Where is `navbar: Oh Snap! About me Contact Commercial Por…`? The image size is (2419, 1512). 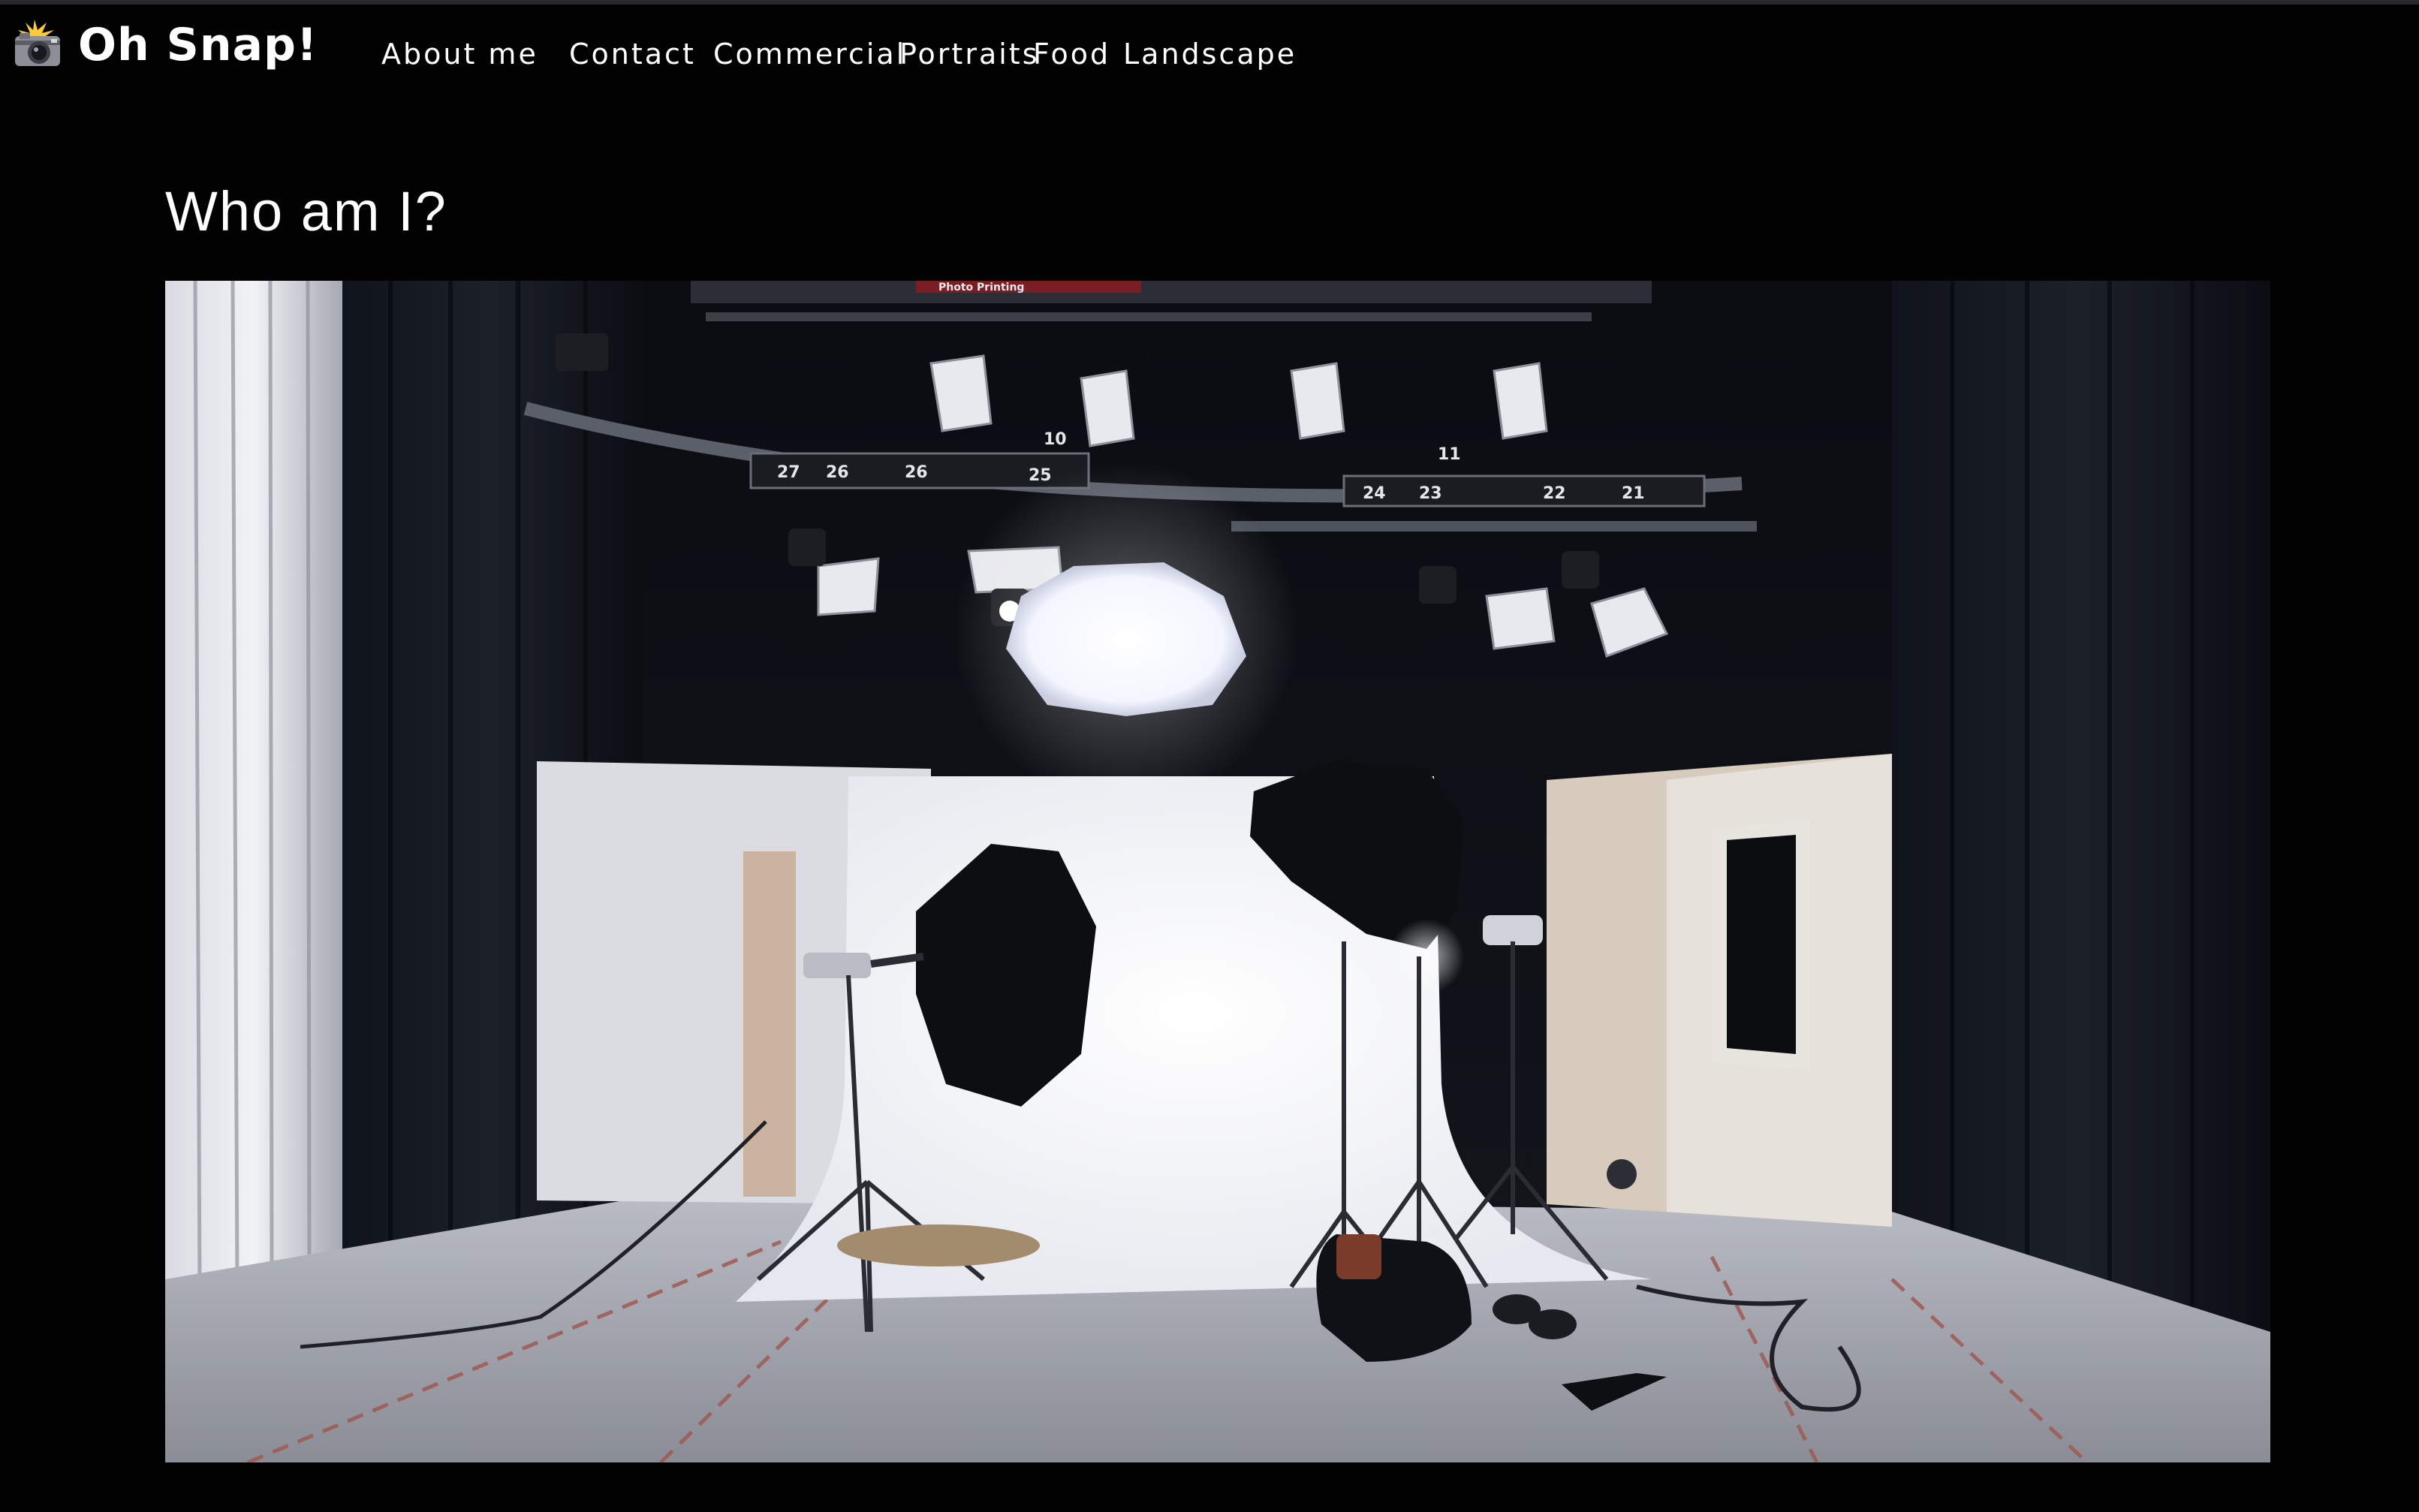 navbar: Oh Snap! About me Contact Commercial Por… is located at coordinates (1209, 50).